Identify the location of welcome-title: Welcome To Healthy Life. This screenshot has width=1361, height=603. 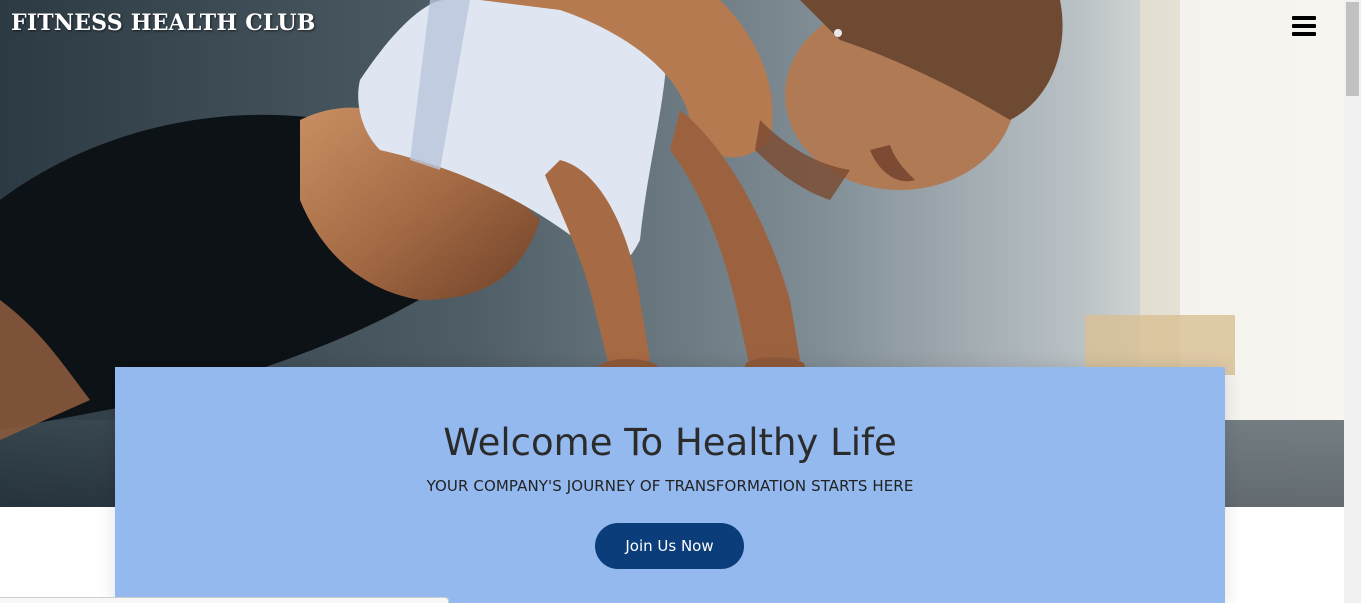
(670, 442).